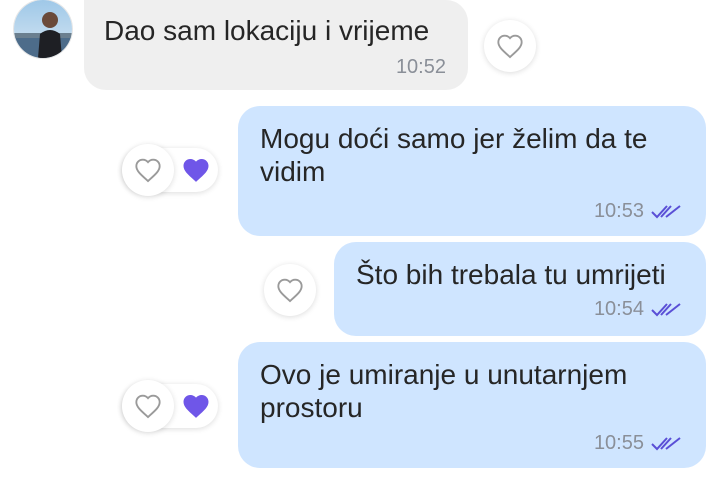  I want to click on contact-avatar, so click(43, 29).